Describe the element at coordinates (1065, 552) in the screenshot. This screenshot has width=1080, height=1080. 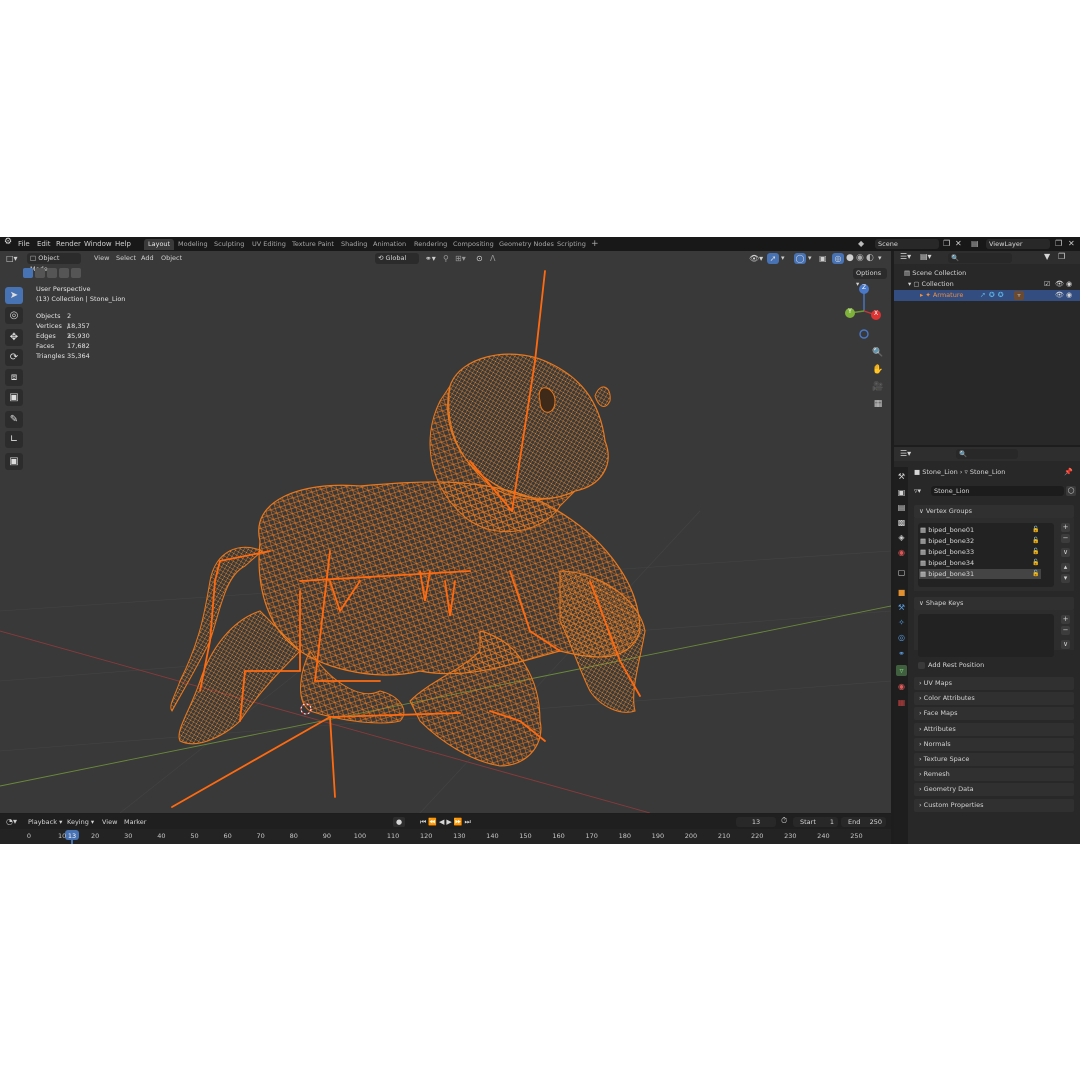
I see `vertex-group-specials-icon: ∨` at that location.